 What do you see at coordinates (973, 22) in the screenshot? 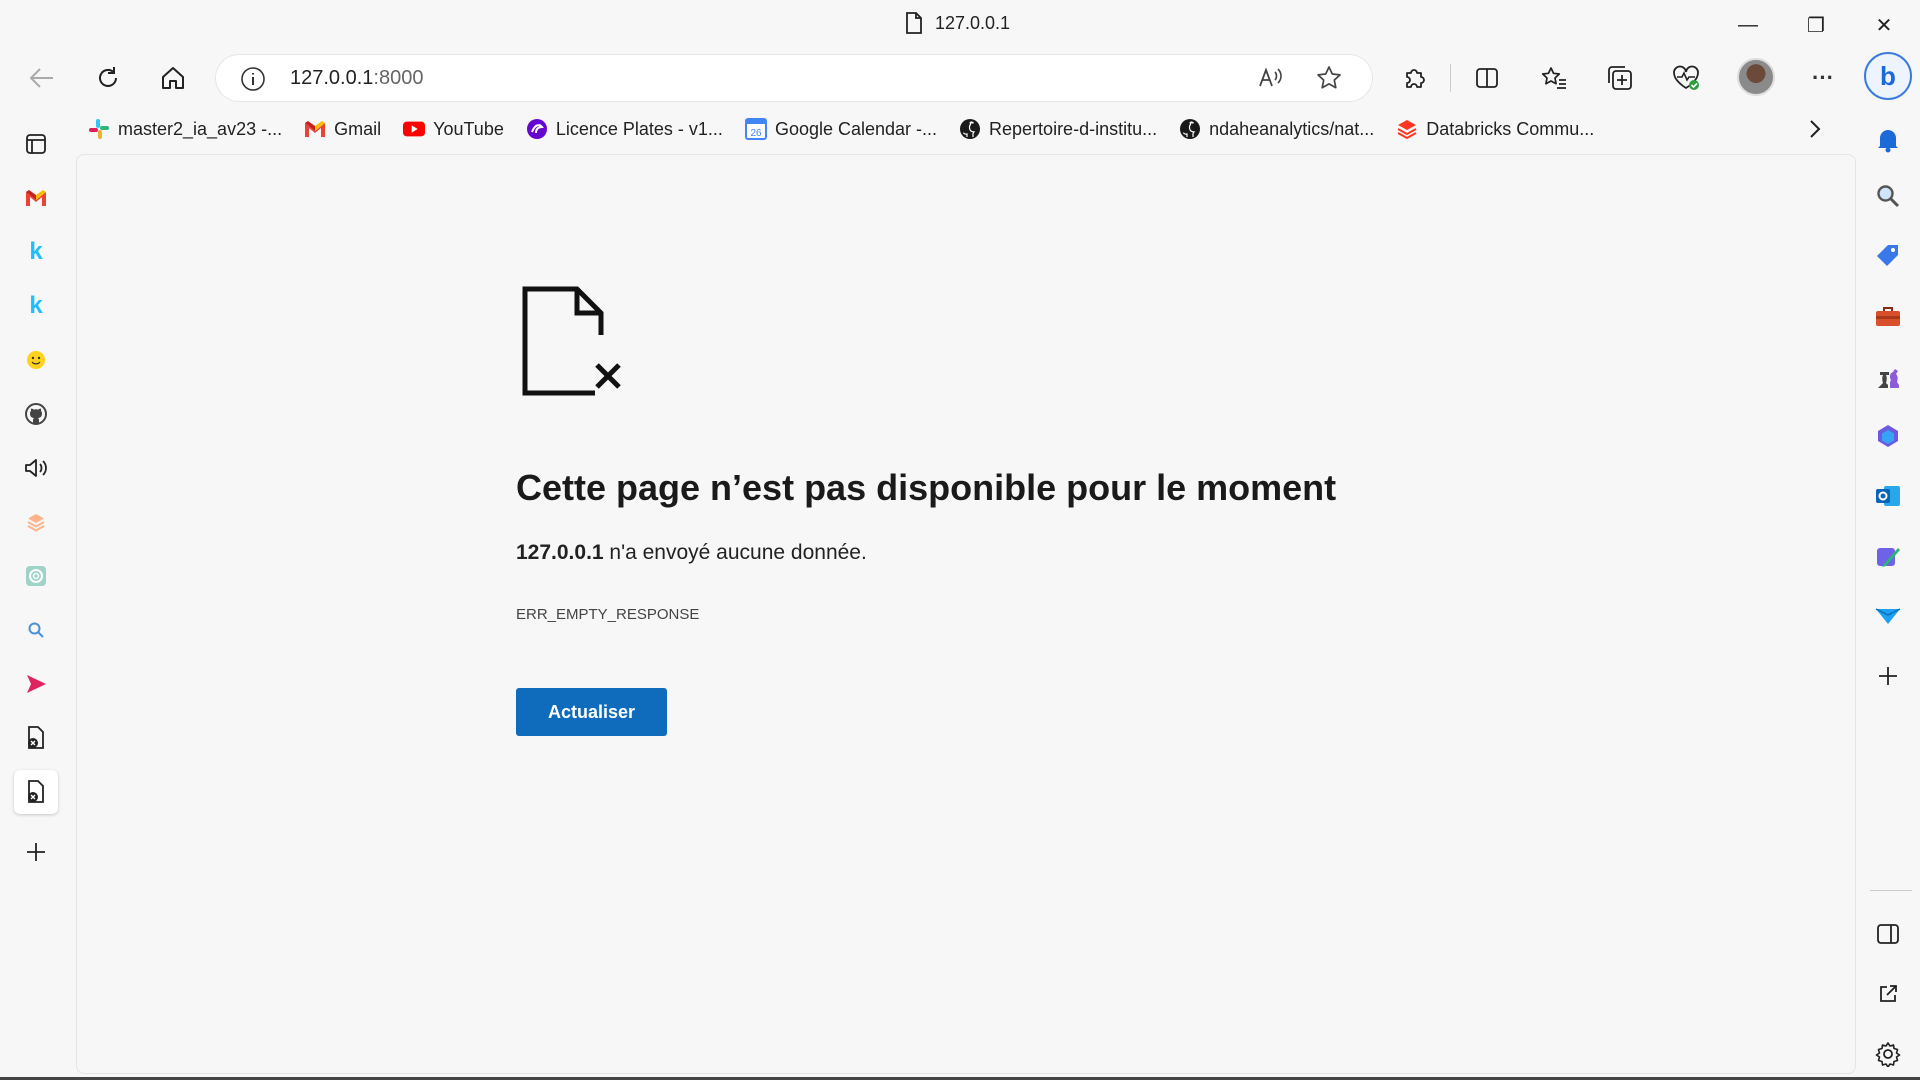
I see `window-title-text: 127.0.0.1` at bounding box center [973, 22].